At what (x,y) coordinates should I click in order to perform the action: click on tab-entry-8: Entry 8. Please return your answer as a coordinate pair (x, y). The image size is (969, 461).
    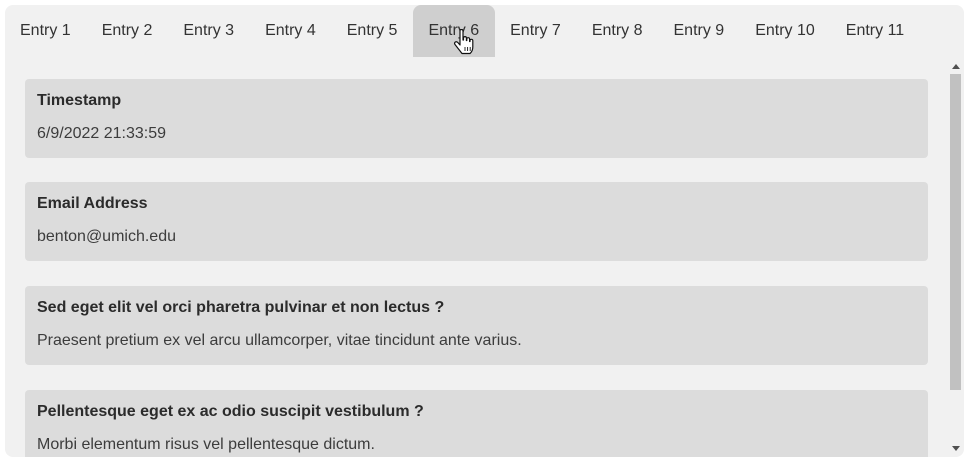
    Looking at the image, I should click on (618, 31).